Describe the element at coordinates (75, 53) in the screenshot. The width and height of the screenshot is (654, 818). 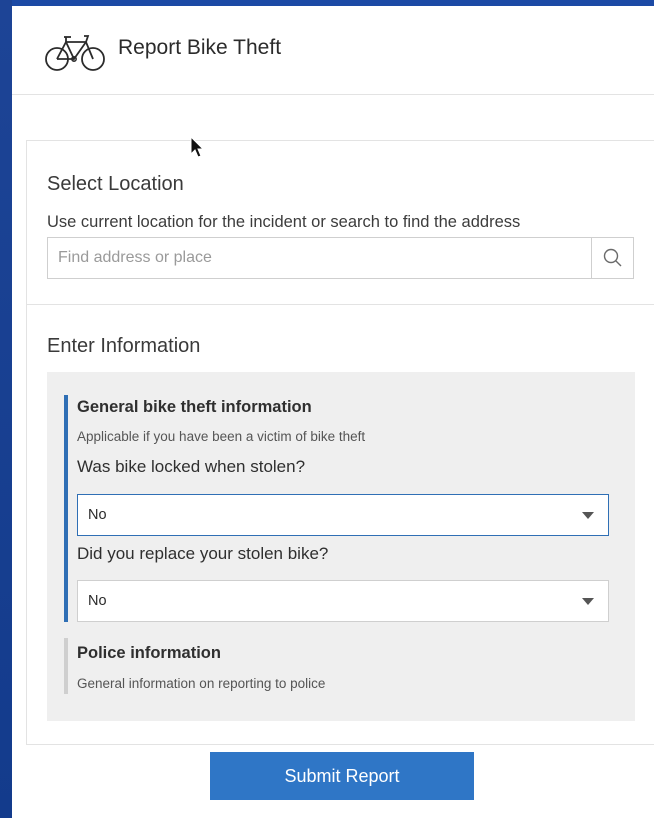
I see `bicycle-icon` at that location.